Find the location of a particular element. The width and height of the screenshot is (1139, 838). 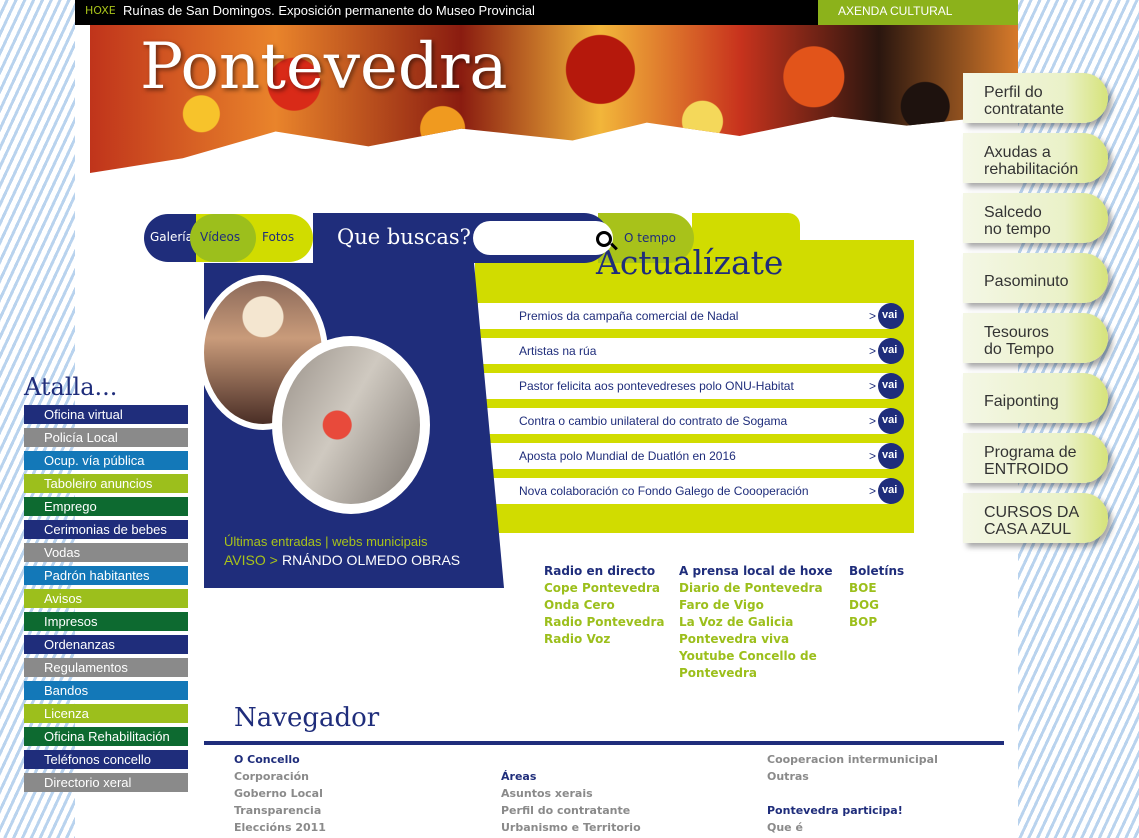

radio-link: Radio Pontevedra is located at coordinates (604, 622).